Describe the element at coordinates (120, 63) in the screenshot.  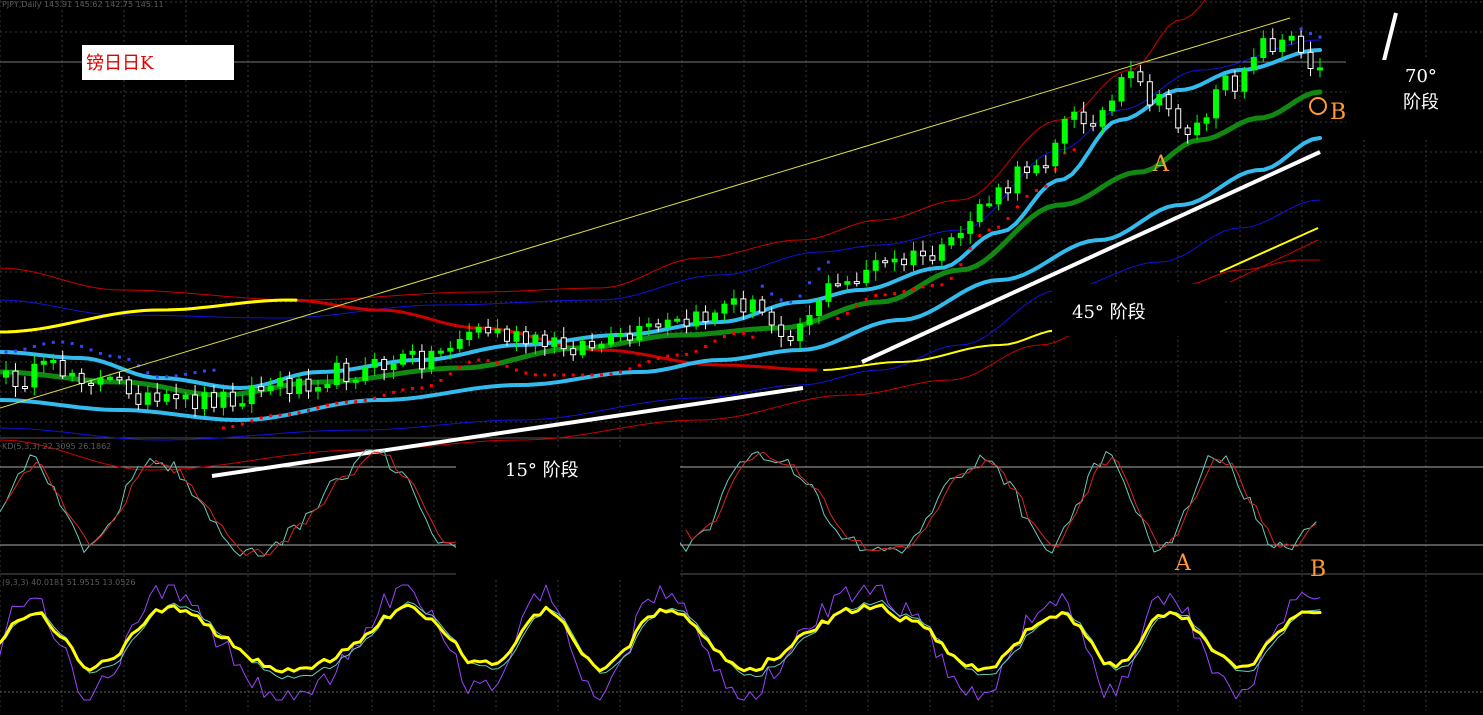
I see `chart-title: 镑日日K` at that location.